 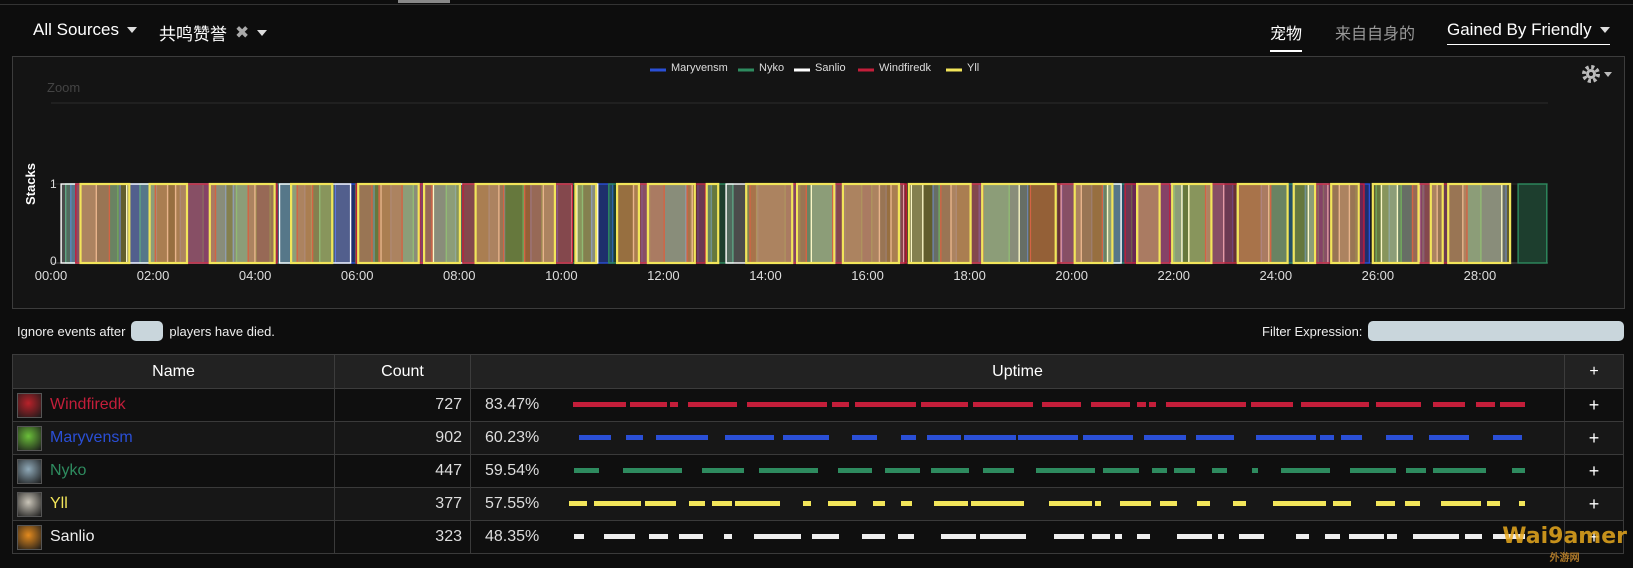 I want to click on player-name-wrap: Maryvensm, so click(x=173, y=438).